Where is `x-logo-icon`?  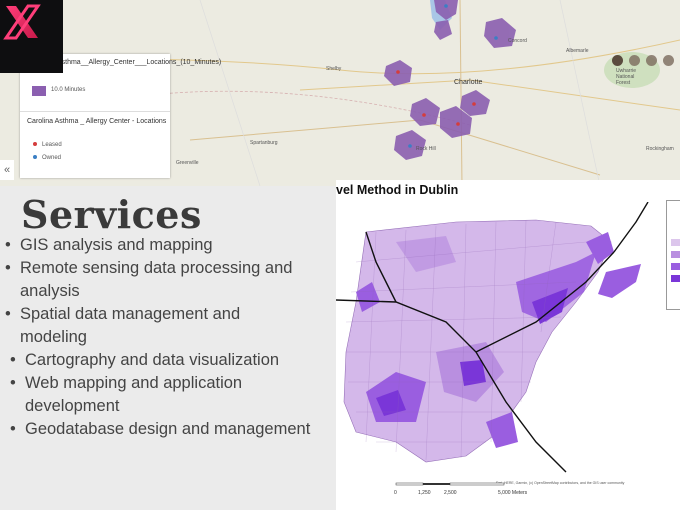 x-logo-icon is located at coordinates (22, 22).